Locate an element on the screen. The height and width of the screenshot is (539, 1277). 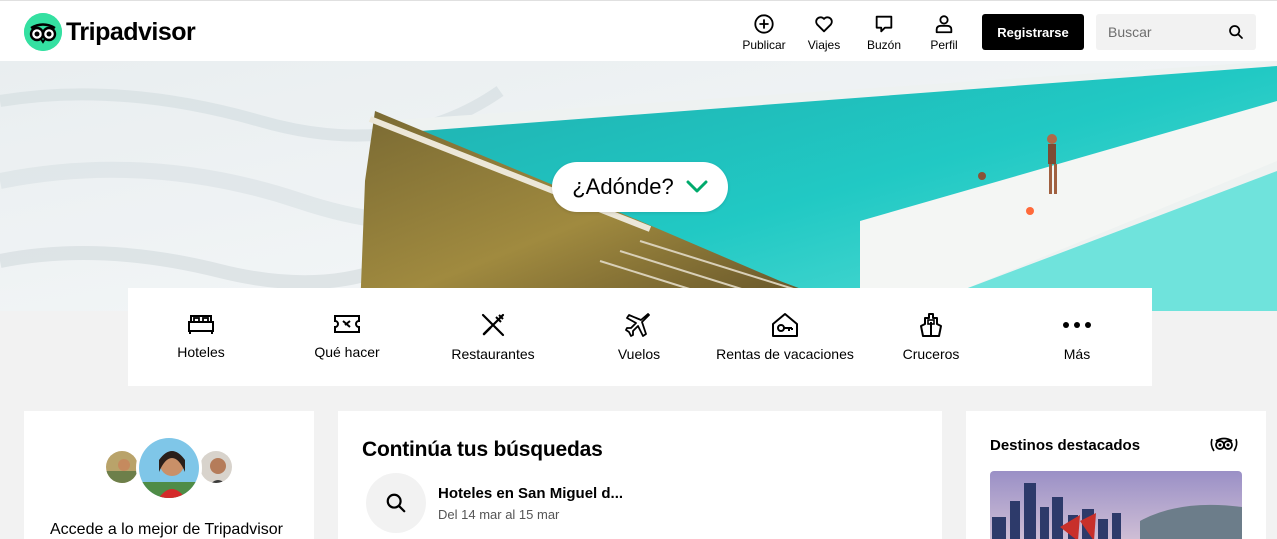
nav-viajes: Viajes is located at coordinates (824, 32).